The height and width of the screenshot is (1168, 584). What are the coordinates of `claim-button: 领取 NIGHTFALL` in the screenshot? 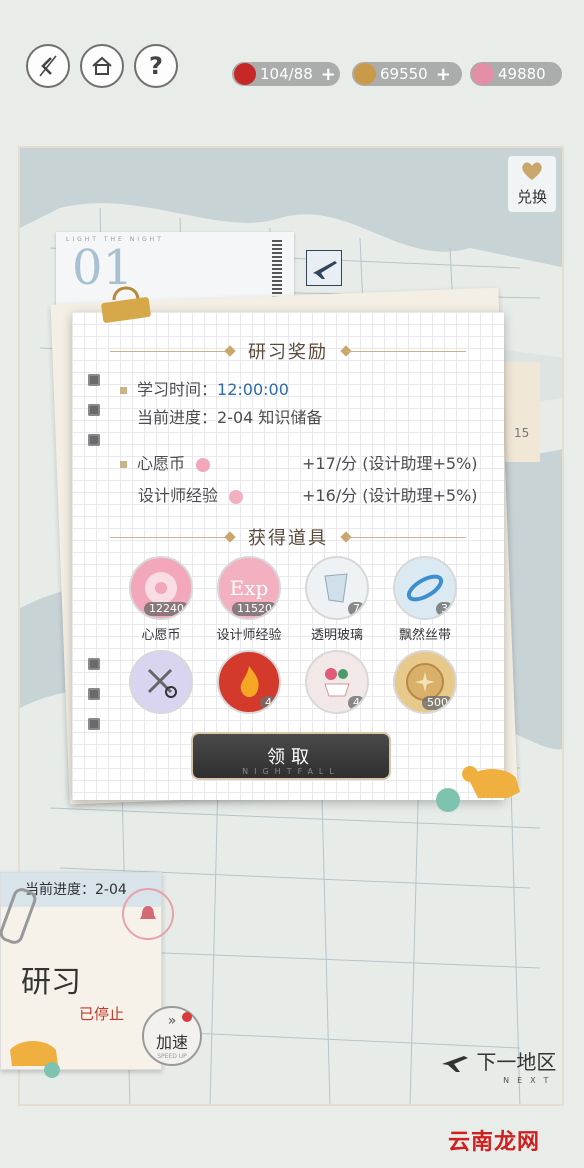 It's located at (291, 756).